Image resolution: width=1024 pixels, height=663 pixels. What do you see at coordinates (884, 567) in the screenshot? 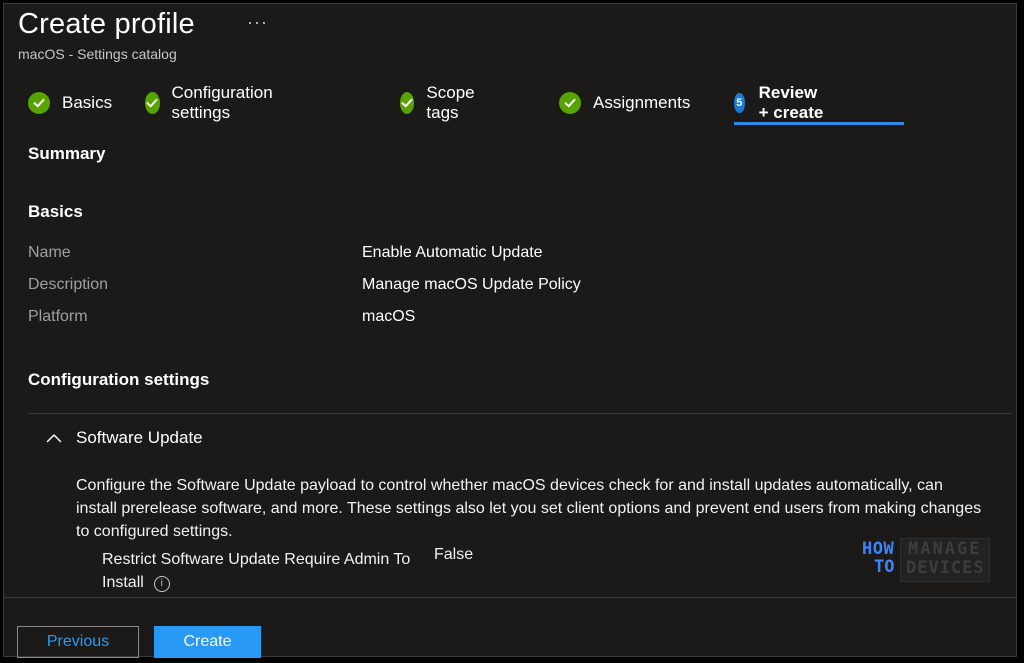
I see `watermark-to: TO` at bounding box center [884, 567].